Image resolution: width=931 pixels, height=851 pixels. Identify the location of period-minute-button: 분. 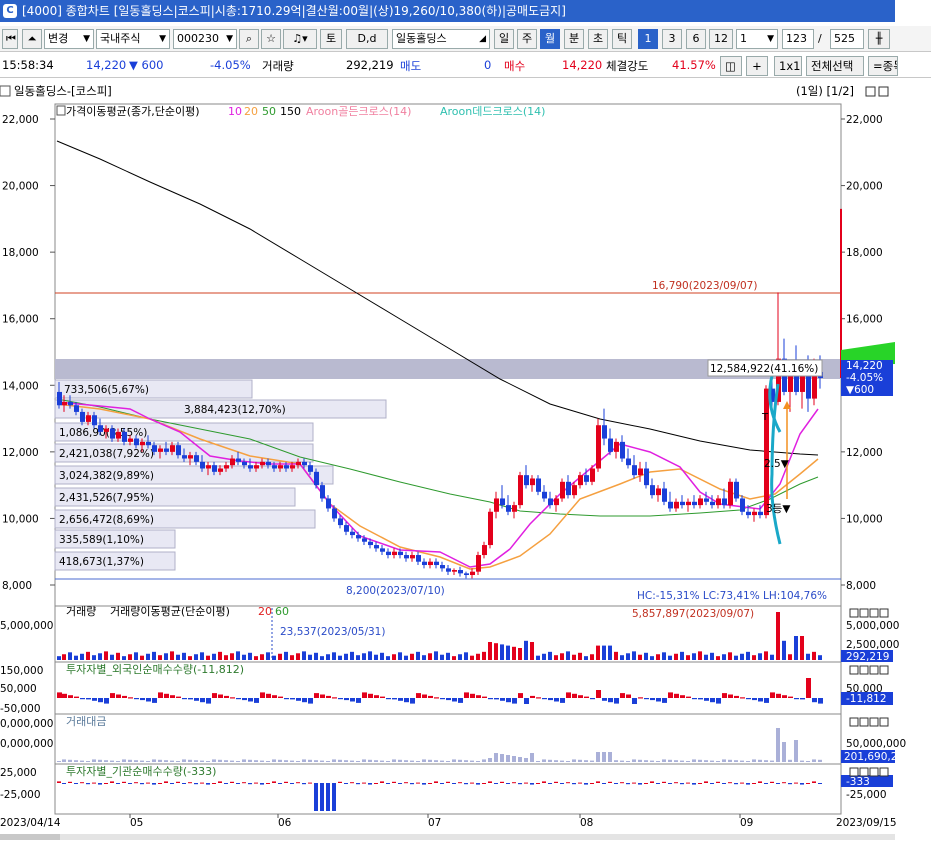
(574, 39).